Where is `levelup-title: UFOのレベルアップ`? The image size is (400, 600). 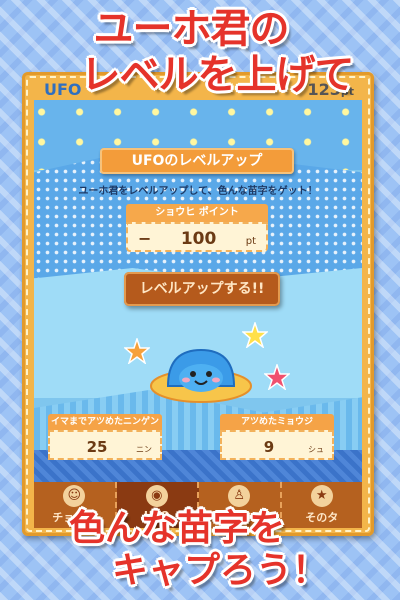 levelup-title: UFOのレベルアップ is located at coordinates (197, 161).